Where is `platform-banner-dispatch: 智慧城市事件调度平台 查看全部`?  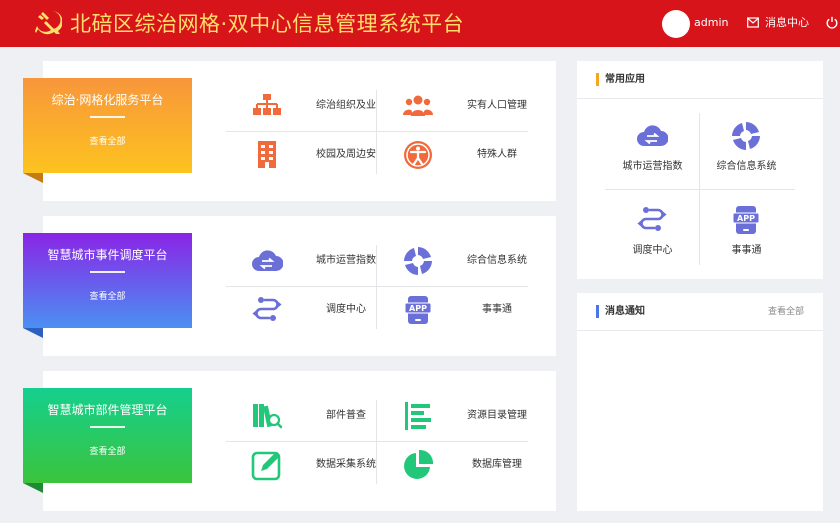
platform-banner-dispatch: 智慧城市事件调度平台 查看全部 is located at coordinates (107, 285).